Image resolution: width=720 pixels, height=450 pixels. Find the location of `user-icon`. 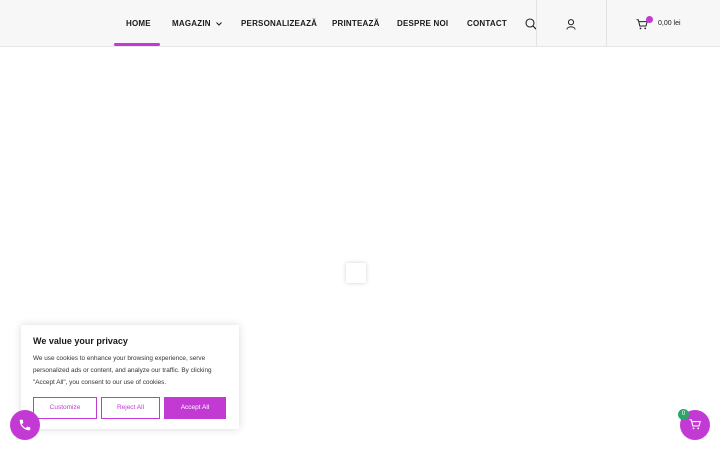

user-icon is located at coordinates (571, 26).